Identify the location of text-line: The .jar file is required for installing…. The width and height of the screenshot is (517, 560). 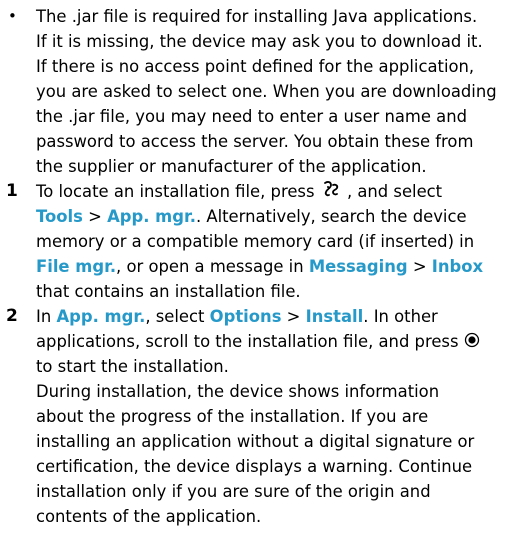
(257, 16).